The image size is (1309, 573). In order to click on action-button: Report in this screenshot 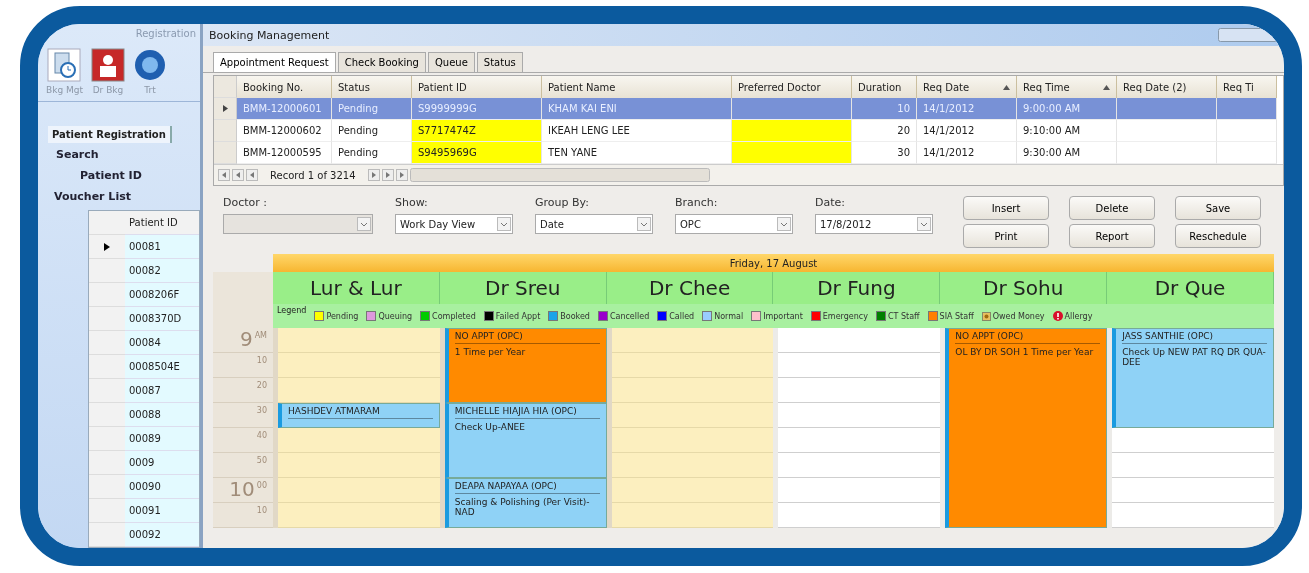, I will do `click(1112, 236)`.